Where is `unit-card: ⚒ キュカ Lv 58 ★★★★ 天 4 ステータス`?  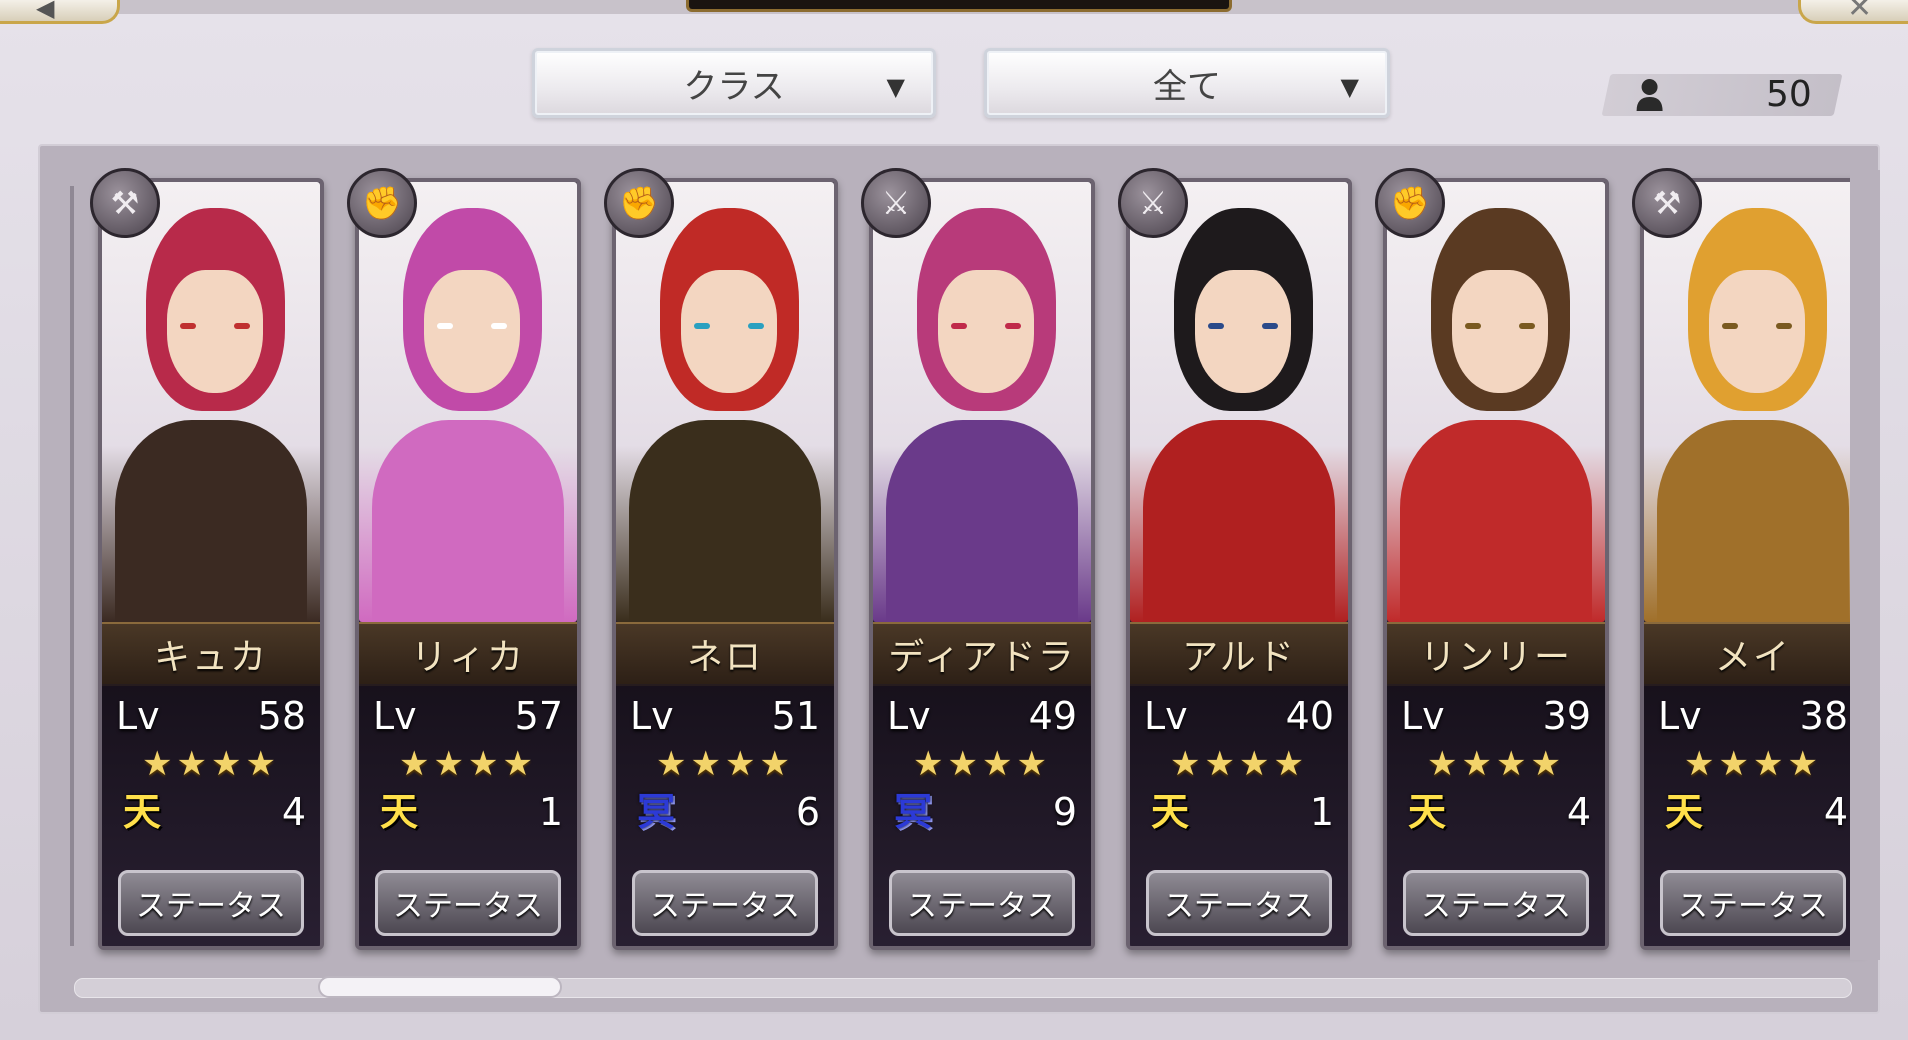
unit-card: ⚒ キュカ Lv 58 ★★★★ 天 4 ステータス is located at coordinates (207, 559).